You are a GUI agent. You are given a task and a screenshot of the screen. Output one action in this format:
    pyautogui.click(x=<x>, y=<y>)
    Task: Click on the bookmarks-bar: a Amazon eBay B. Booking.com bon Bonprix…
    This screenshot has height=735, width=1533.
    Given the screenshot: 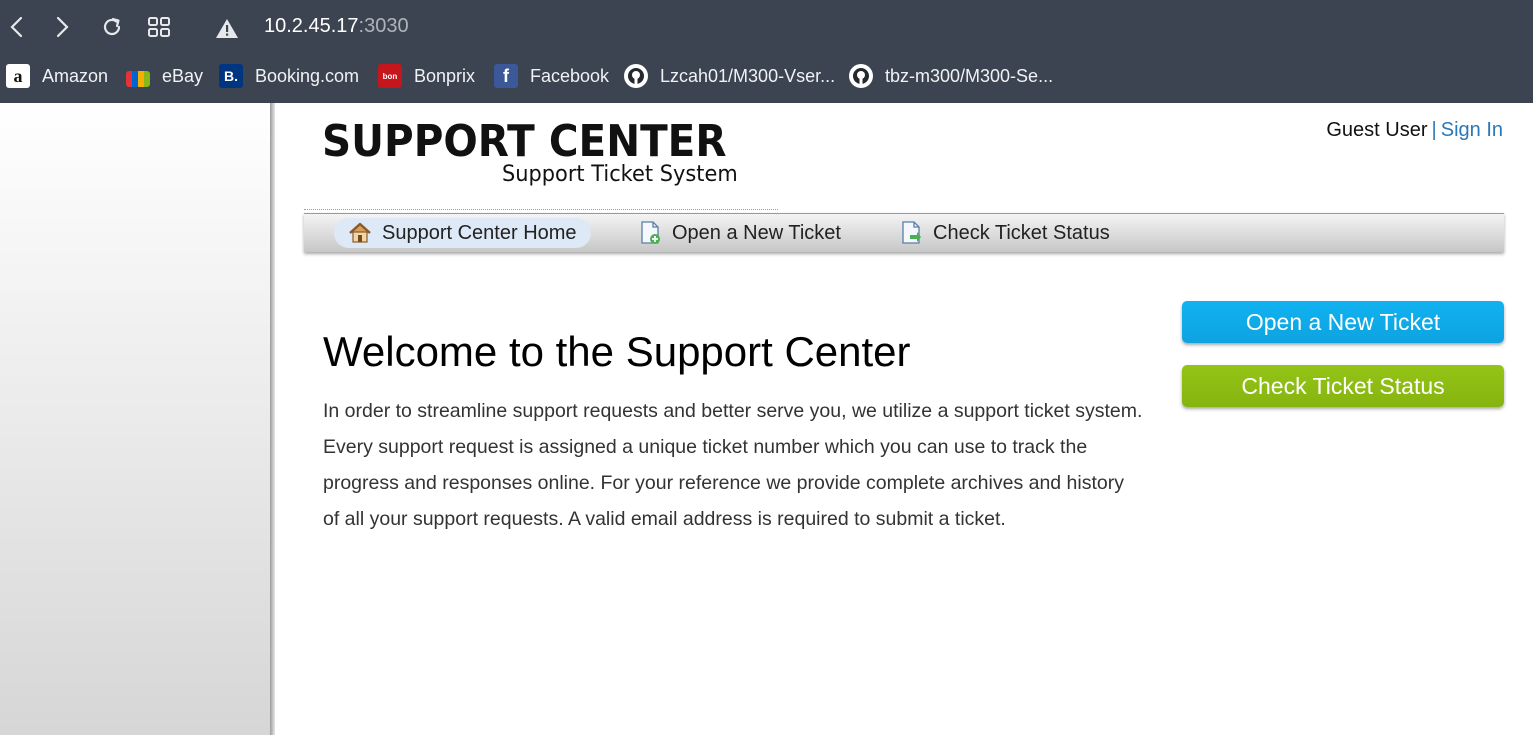 What is the action you would take?
    pyautogui.click(x=766, y=76)
    